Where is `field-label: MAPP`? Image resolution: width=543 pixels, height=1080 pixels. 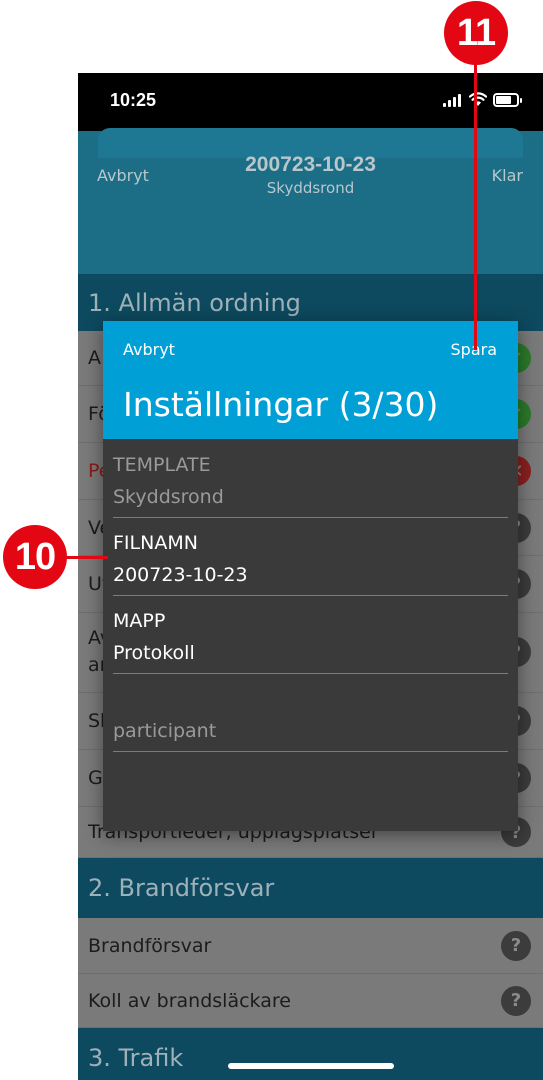 field-label: MAPP is located at coordinates (139, 621).